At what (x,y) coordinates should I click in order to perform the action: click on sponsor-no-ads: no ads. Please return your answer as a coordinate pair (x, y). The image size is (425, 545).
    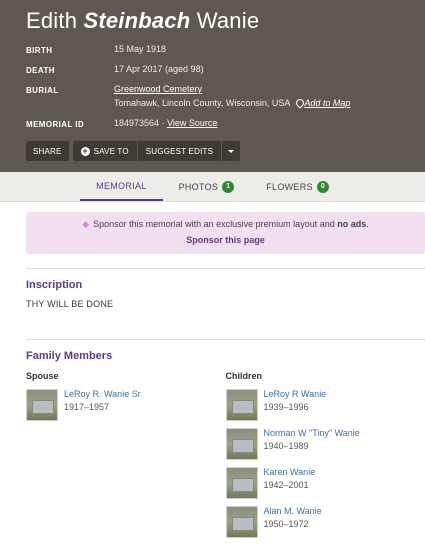
    Looking at the image, I should click on (352, 224).